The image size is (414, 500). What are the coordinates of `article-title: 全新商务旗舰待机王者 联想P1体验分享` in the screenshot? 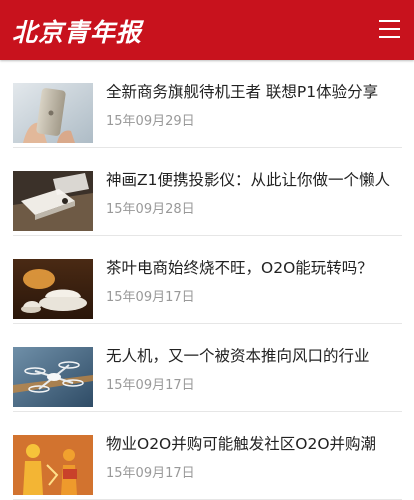 It's located at (256, 92).